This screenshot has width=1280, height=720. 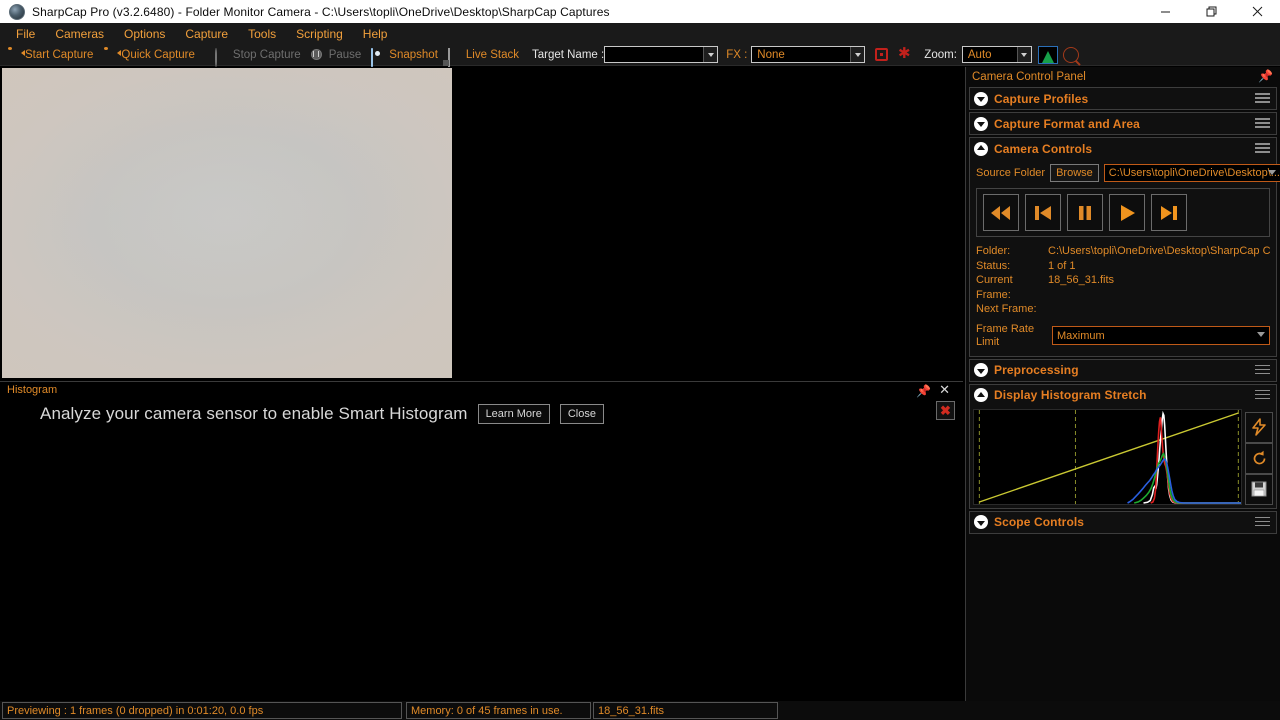 I want to click on restore-button, so click(x=1211, y=11).